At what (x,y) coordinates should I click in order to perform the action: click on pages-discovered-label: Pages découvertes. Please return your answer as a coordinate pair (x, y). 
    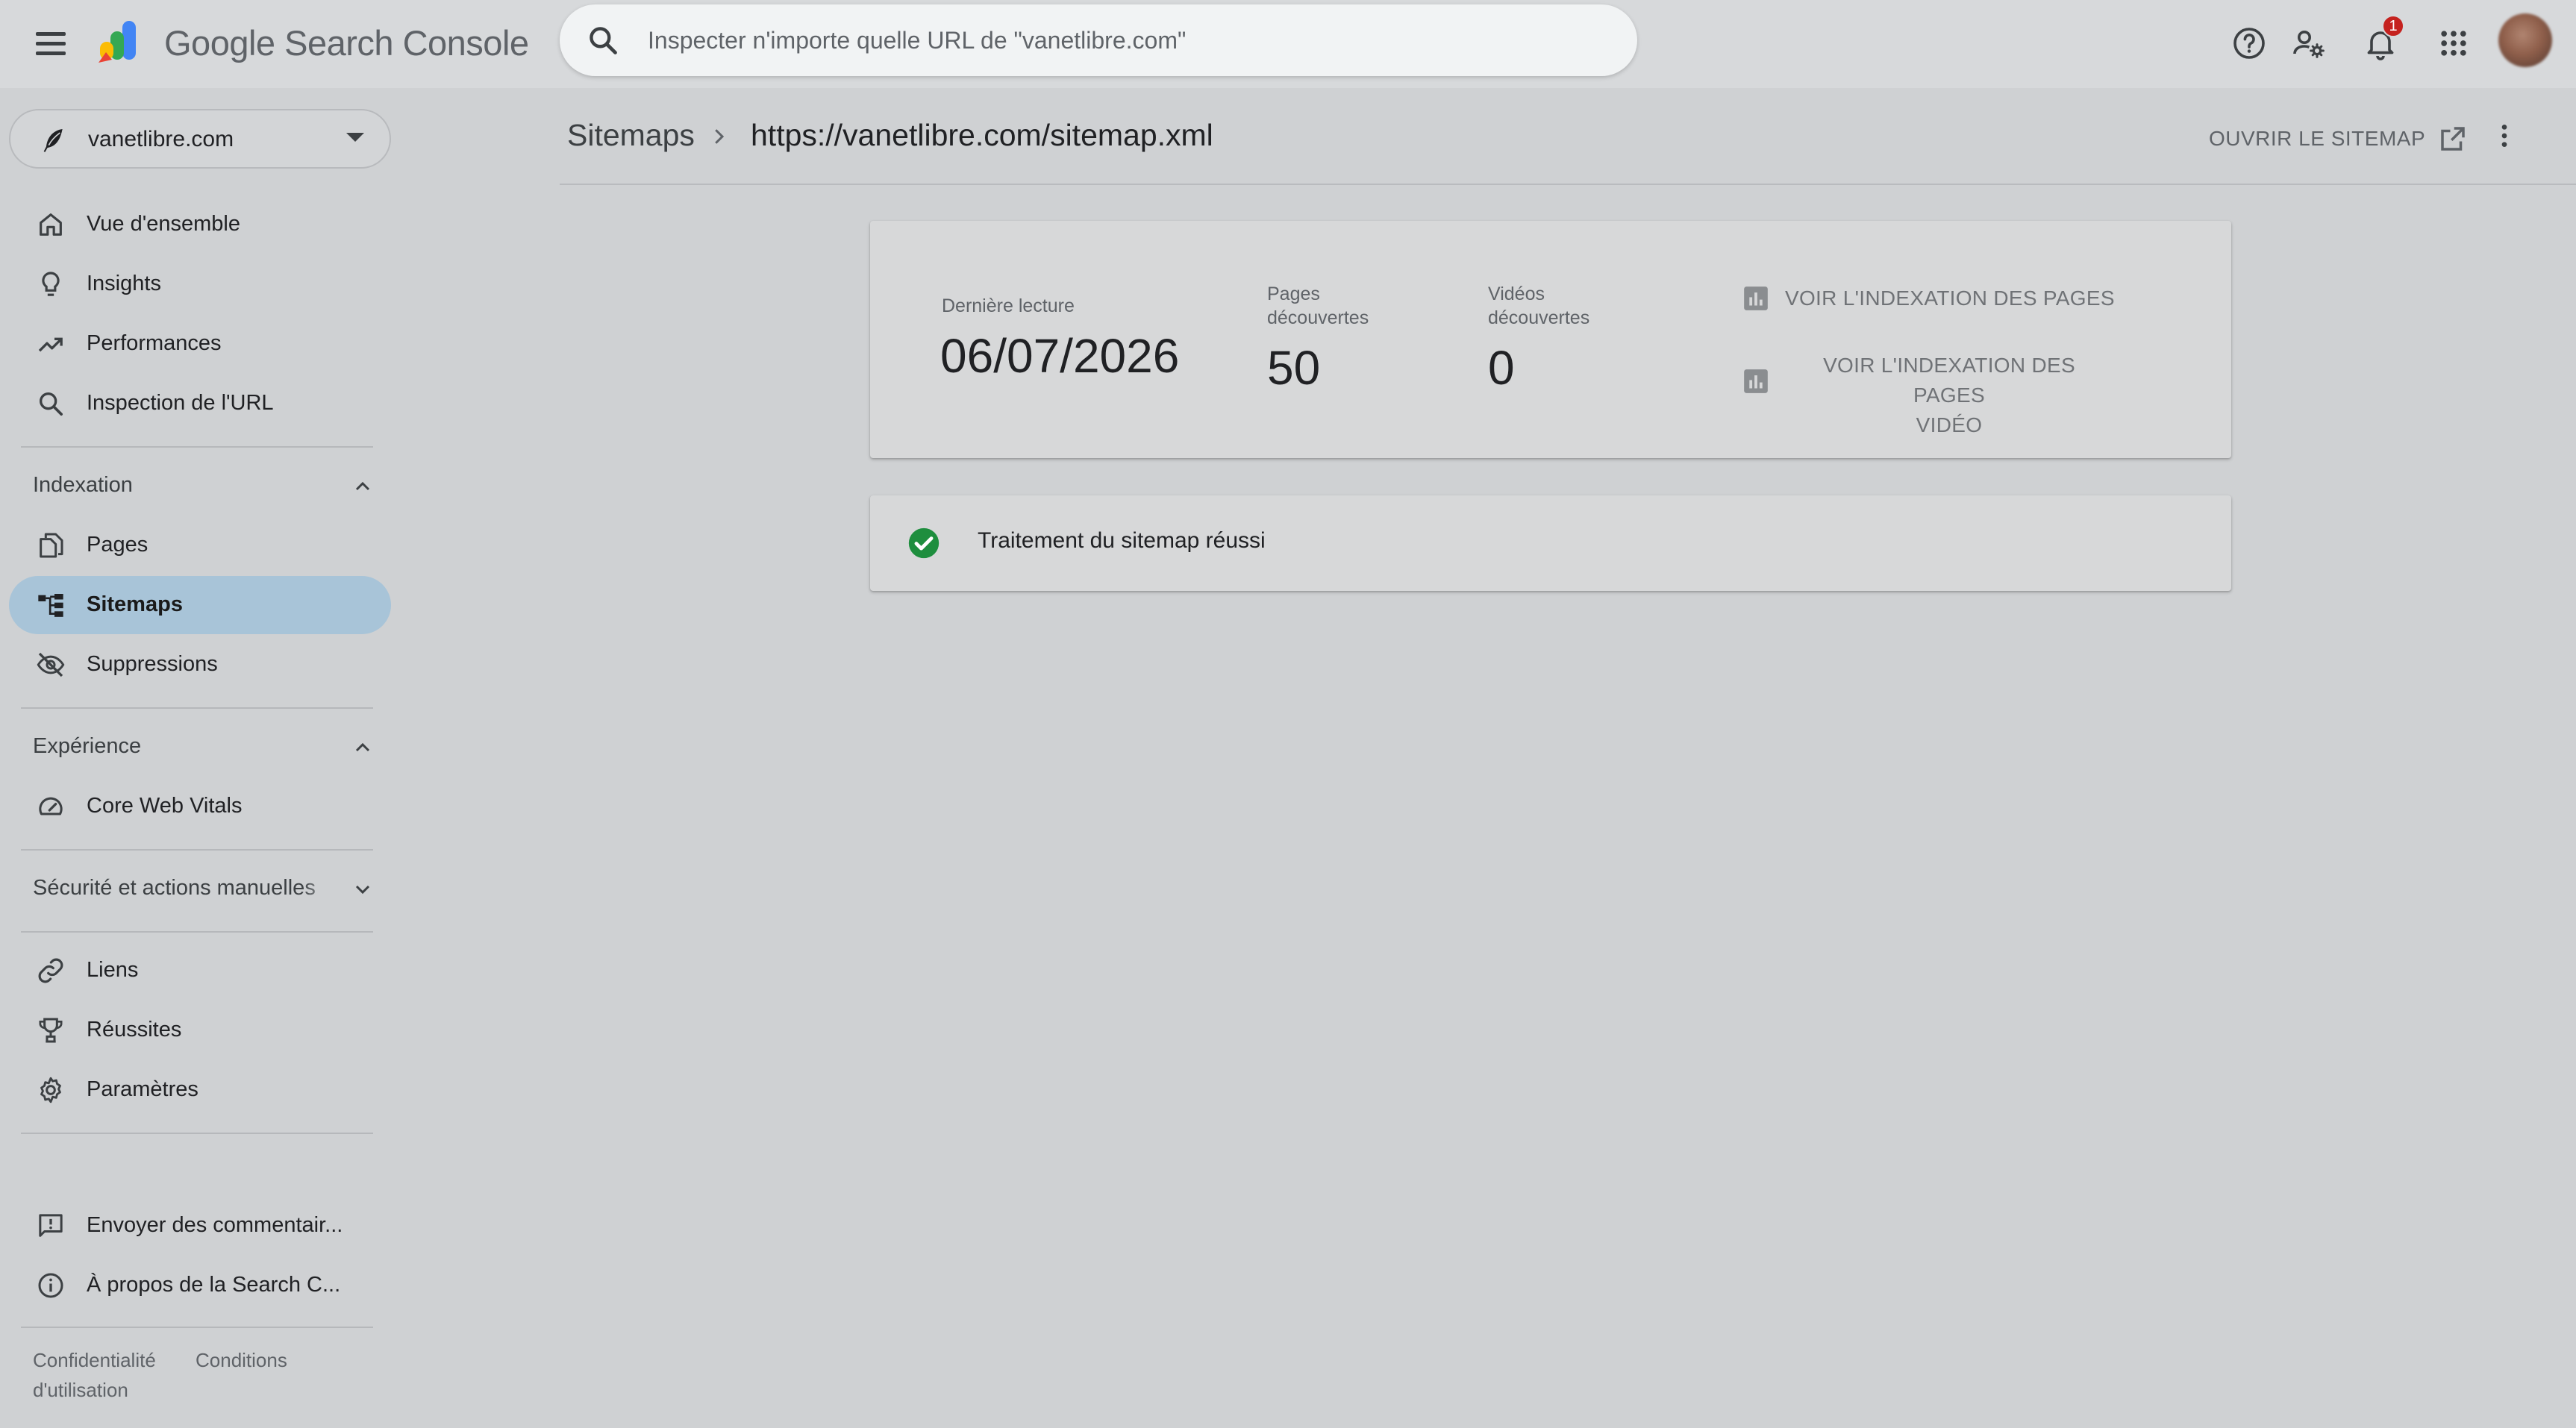
    Looking at the image, I should click on (1318, 306).